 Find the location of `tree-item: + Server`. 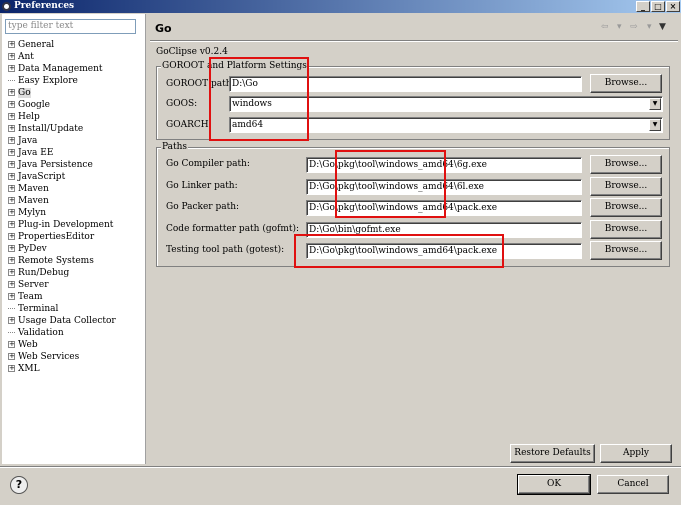

tree-item: + Server is located at coordinates (28, 285).